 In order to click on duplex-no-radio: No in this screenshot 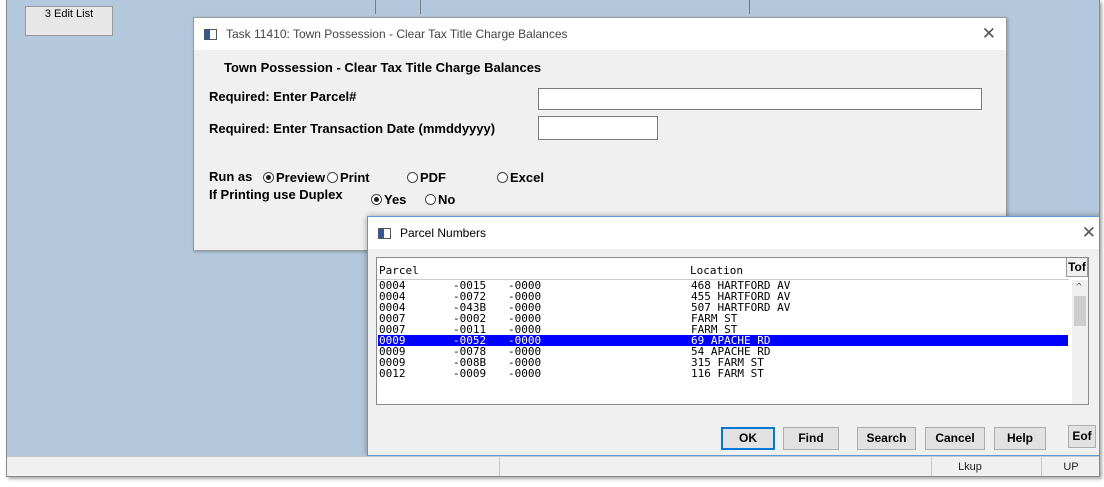, I will do `click(440, 199)`.